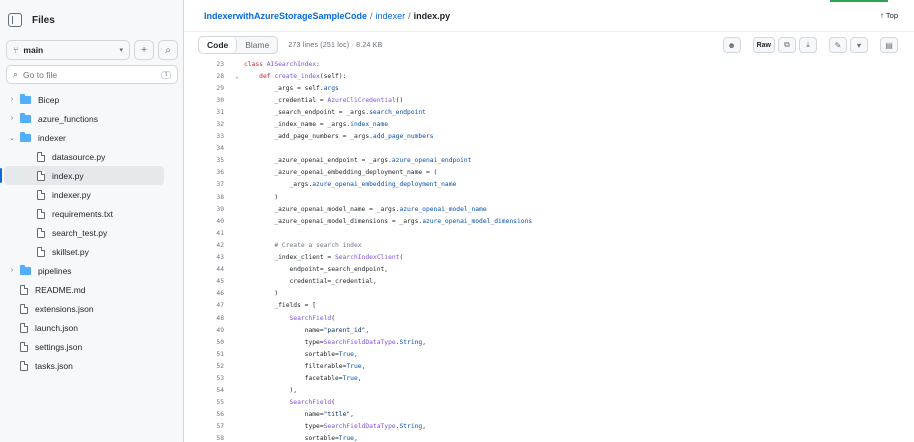 This screenshot has width=914, height=442. What do you see at coordinates (70, 251) in the screenshot?
I see `tree-item-label: skillset.py` at bounding box center [70, 251].